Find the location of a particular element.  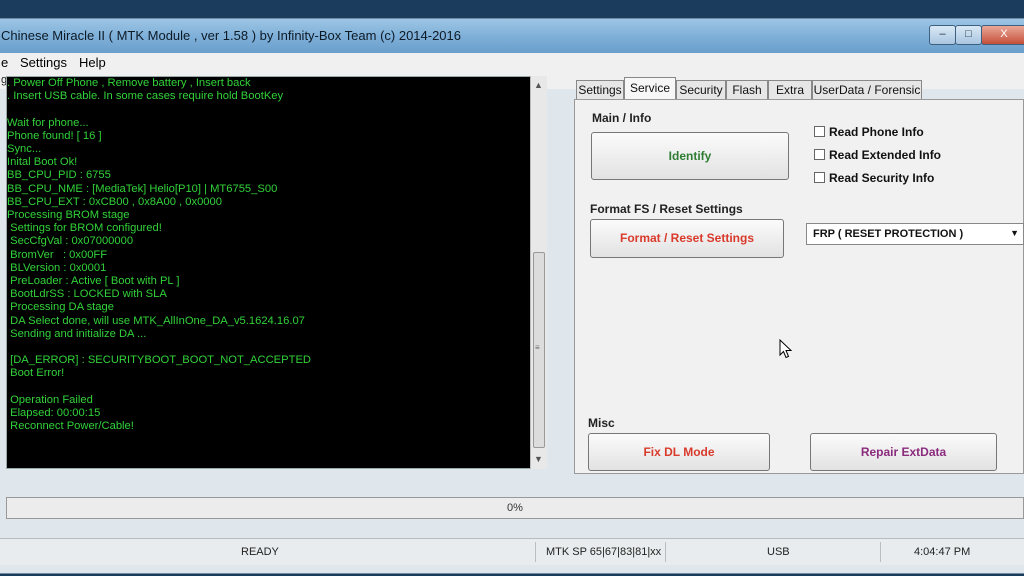

progress-bar: 0% is located at coordinates (515, 508).